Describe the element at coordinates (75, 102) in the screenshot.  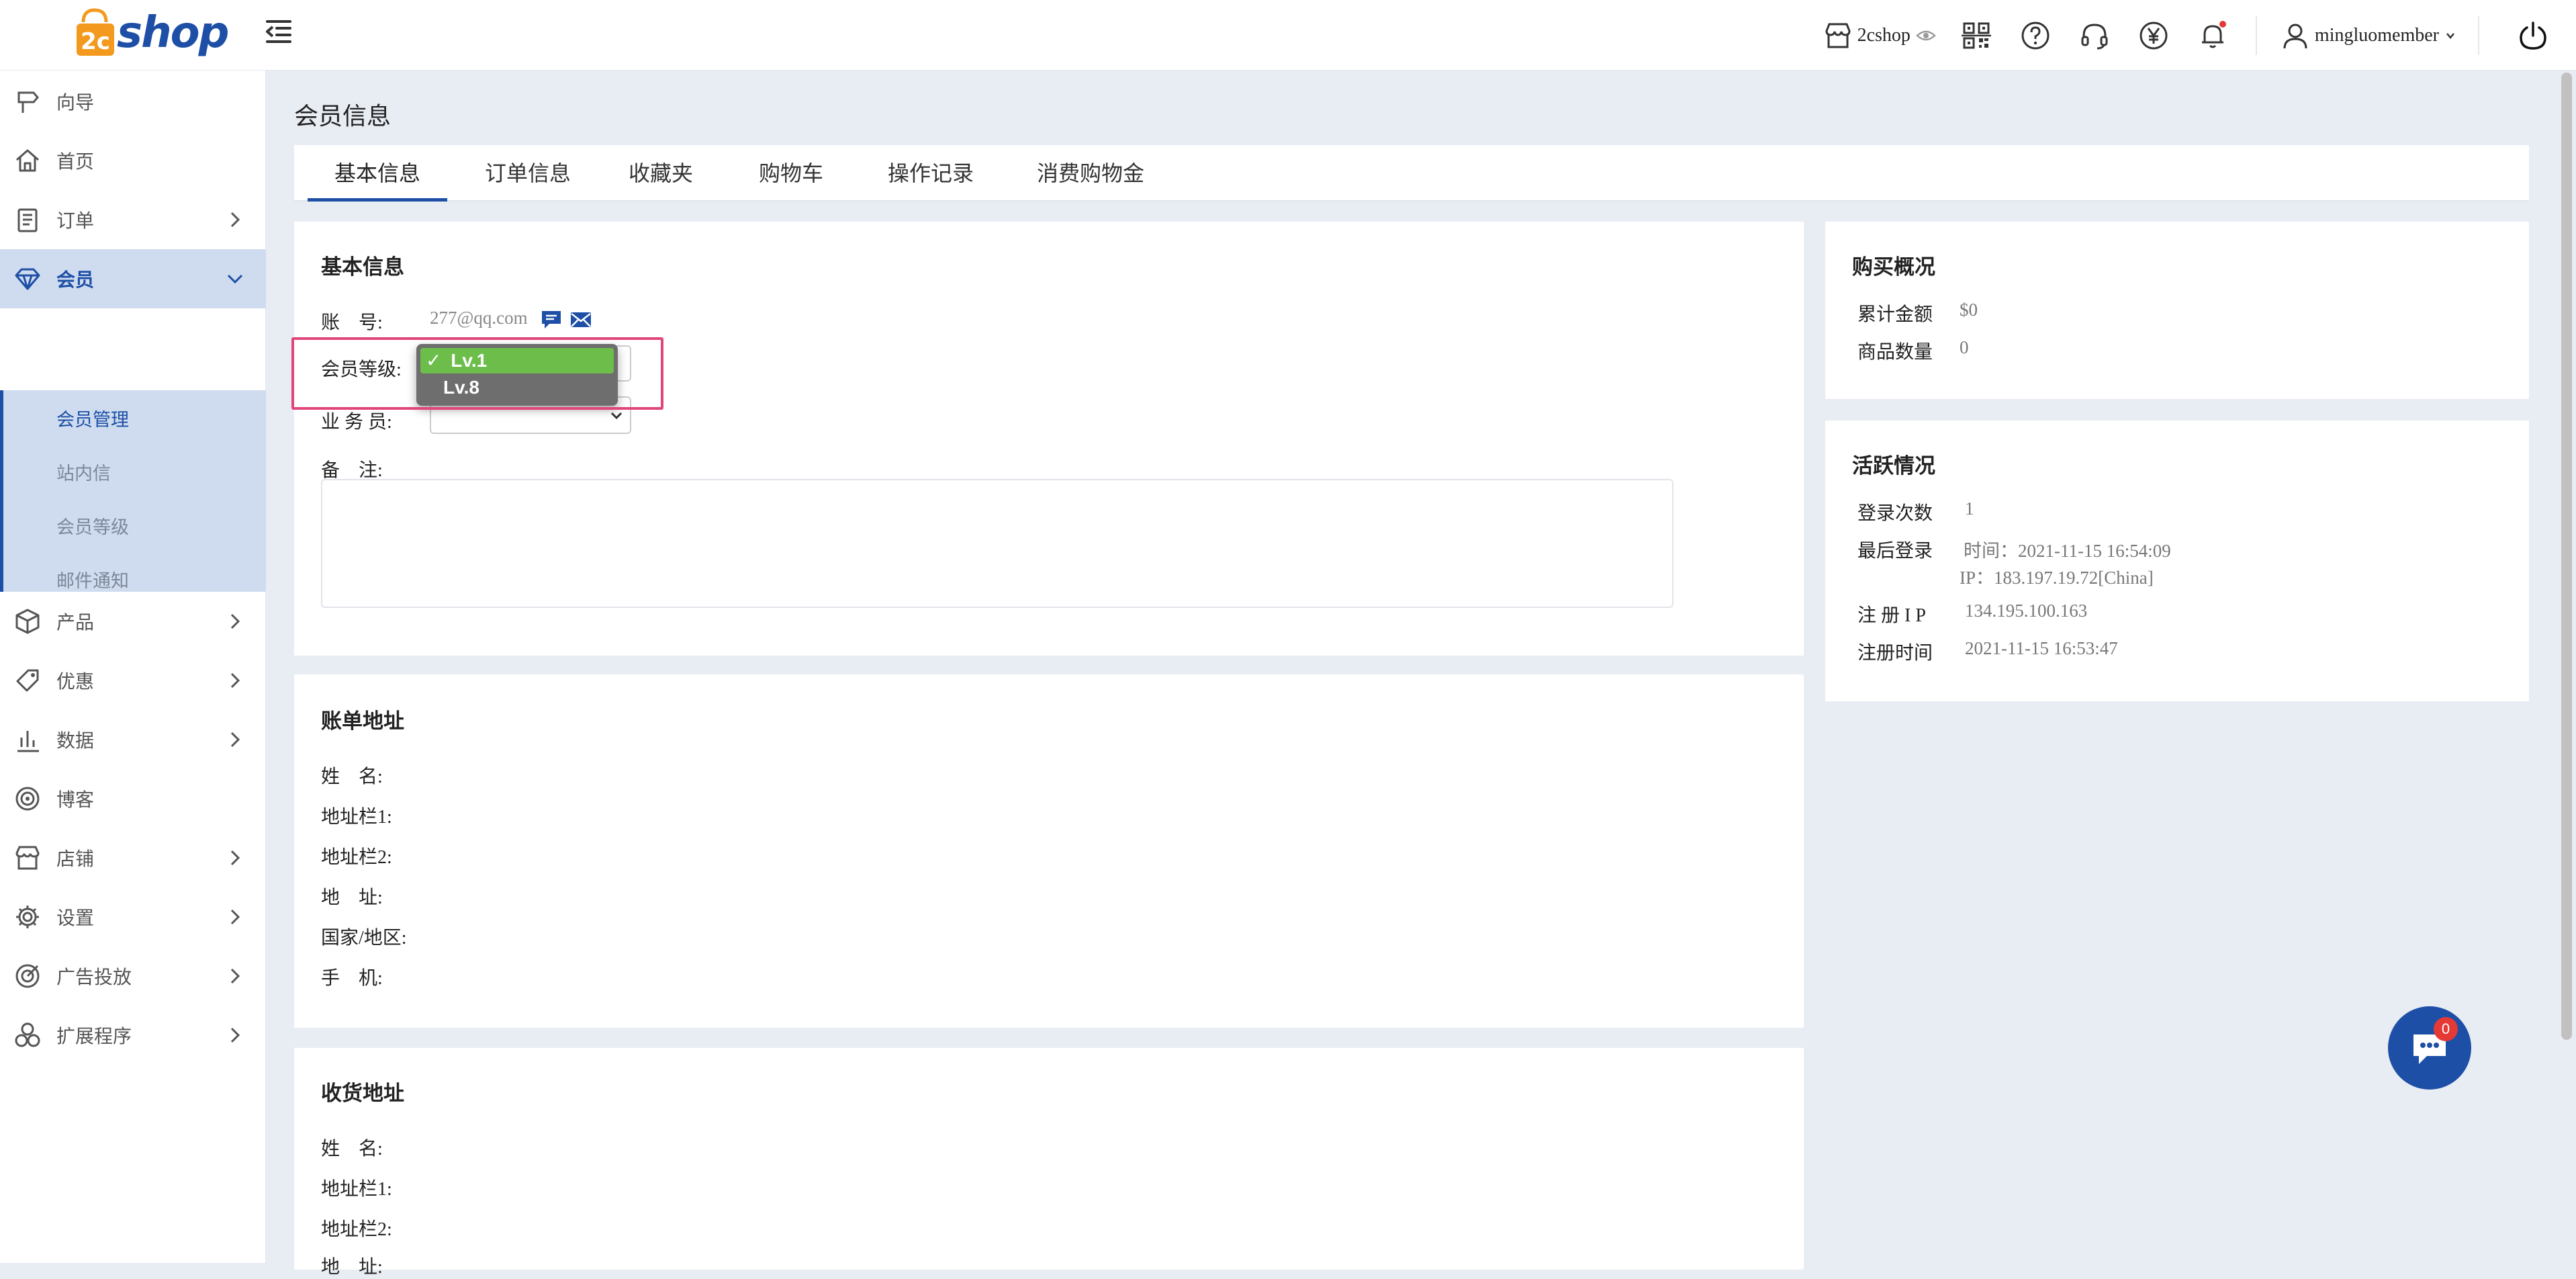
I see `sidebar-item-label: 向导` at that location.